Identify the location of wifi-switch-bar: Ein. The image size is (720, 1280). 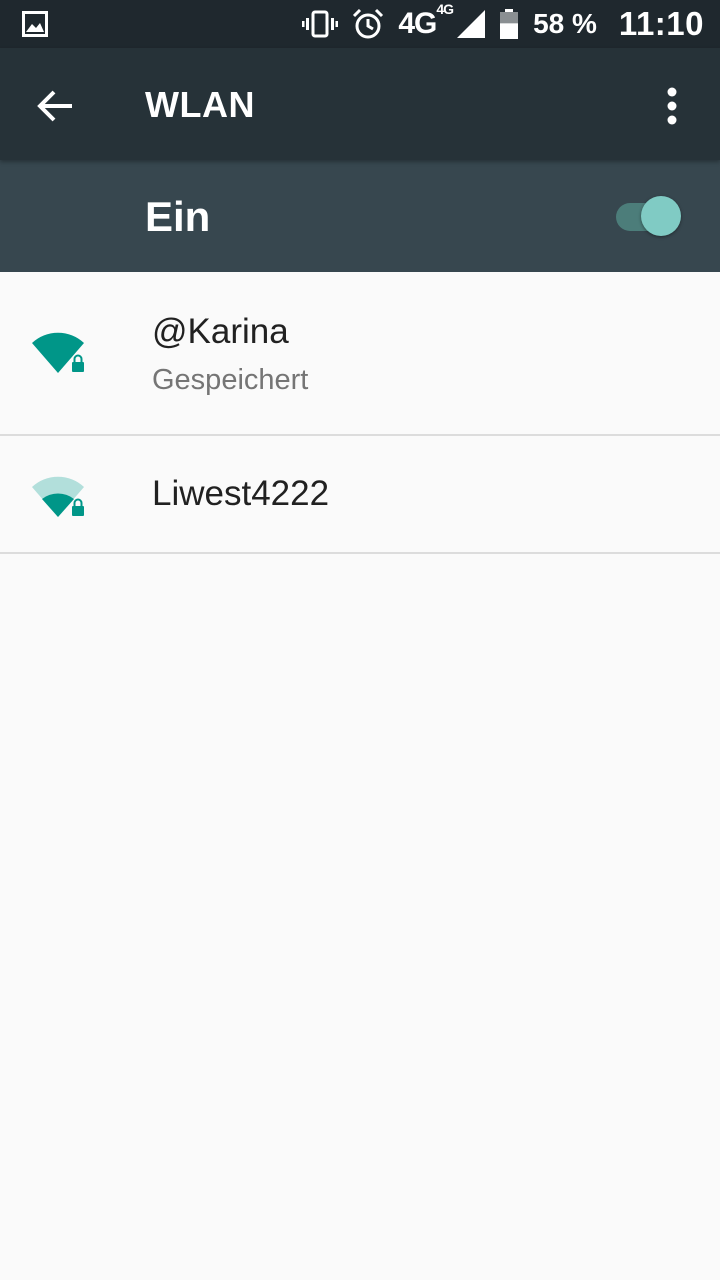
(360, 216).